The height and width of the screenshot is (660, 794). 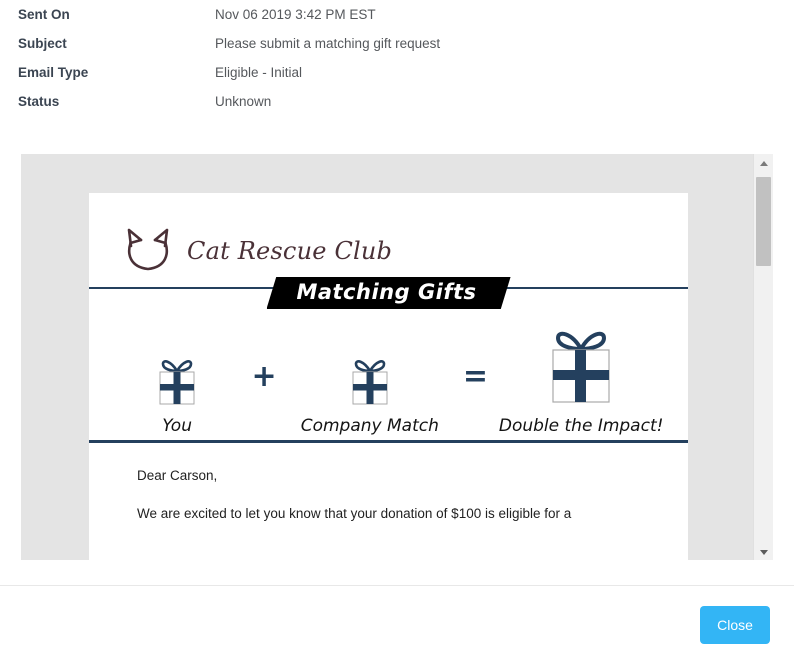 What do you see at coordinates (39, 101) in the screenshot?
I see `metadata-label-status: Status` at bounding box center [39, 101].